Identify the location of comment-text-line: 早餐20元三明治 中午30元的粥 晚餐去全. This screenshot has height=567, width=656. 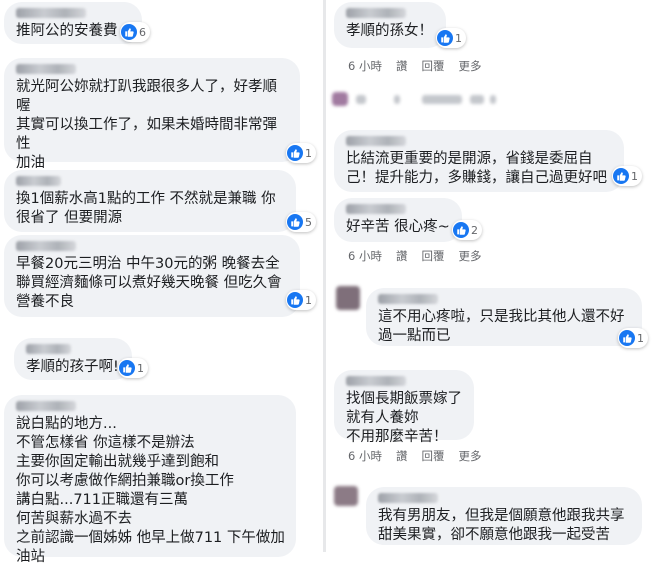
(148, 264).